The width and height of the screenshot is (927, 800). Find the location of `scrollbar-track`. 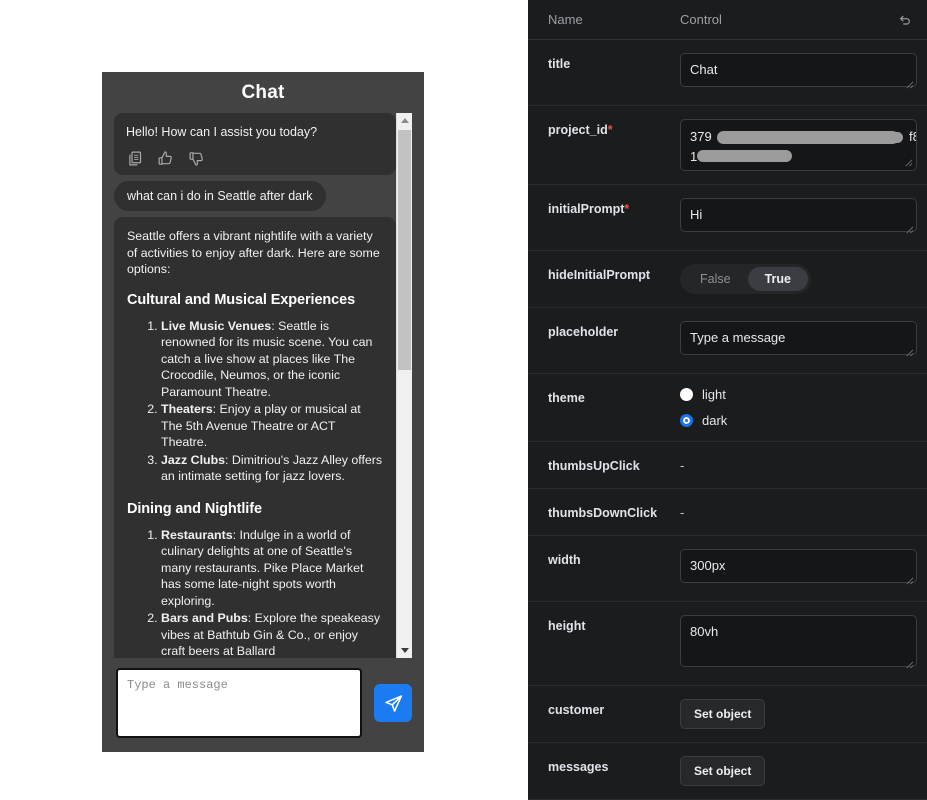

scrollbar-track is located at coordinates (404, 385).